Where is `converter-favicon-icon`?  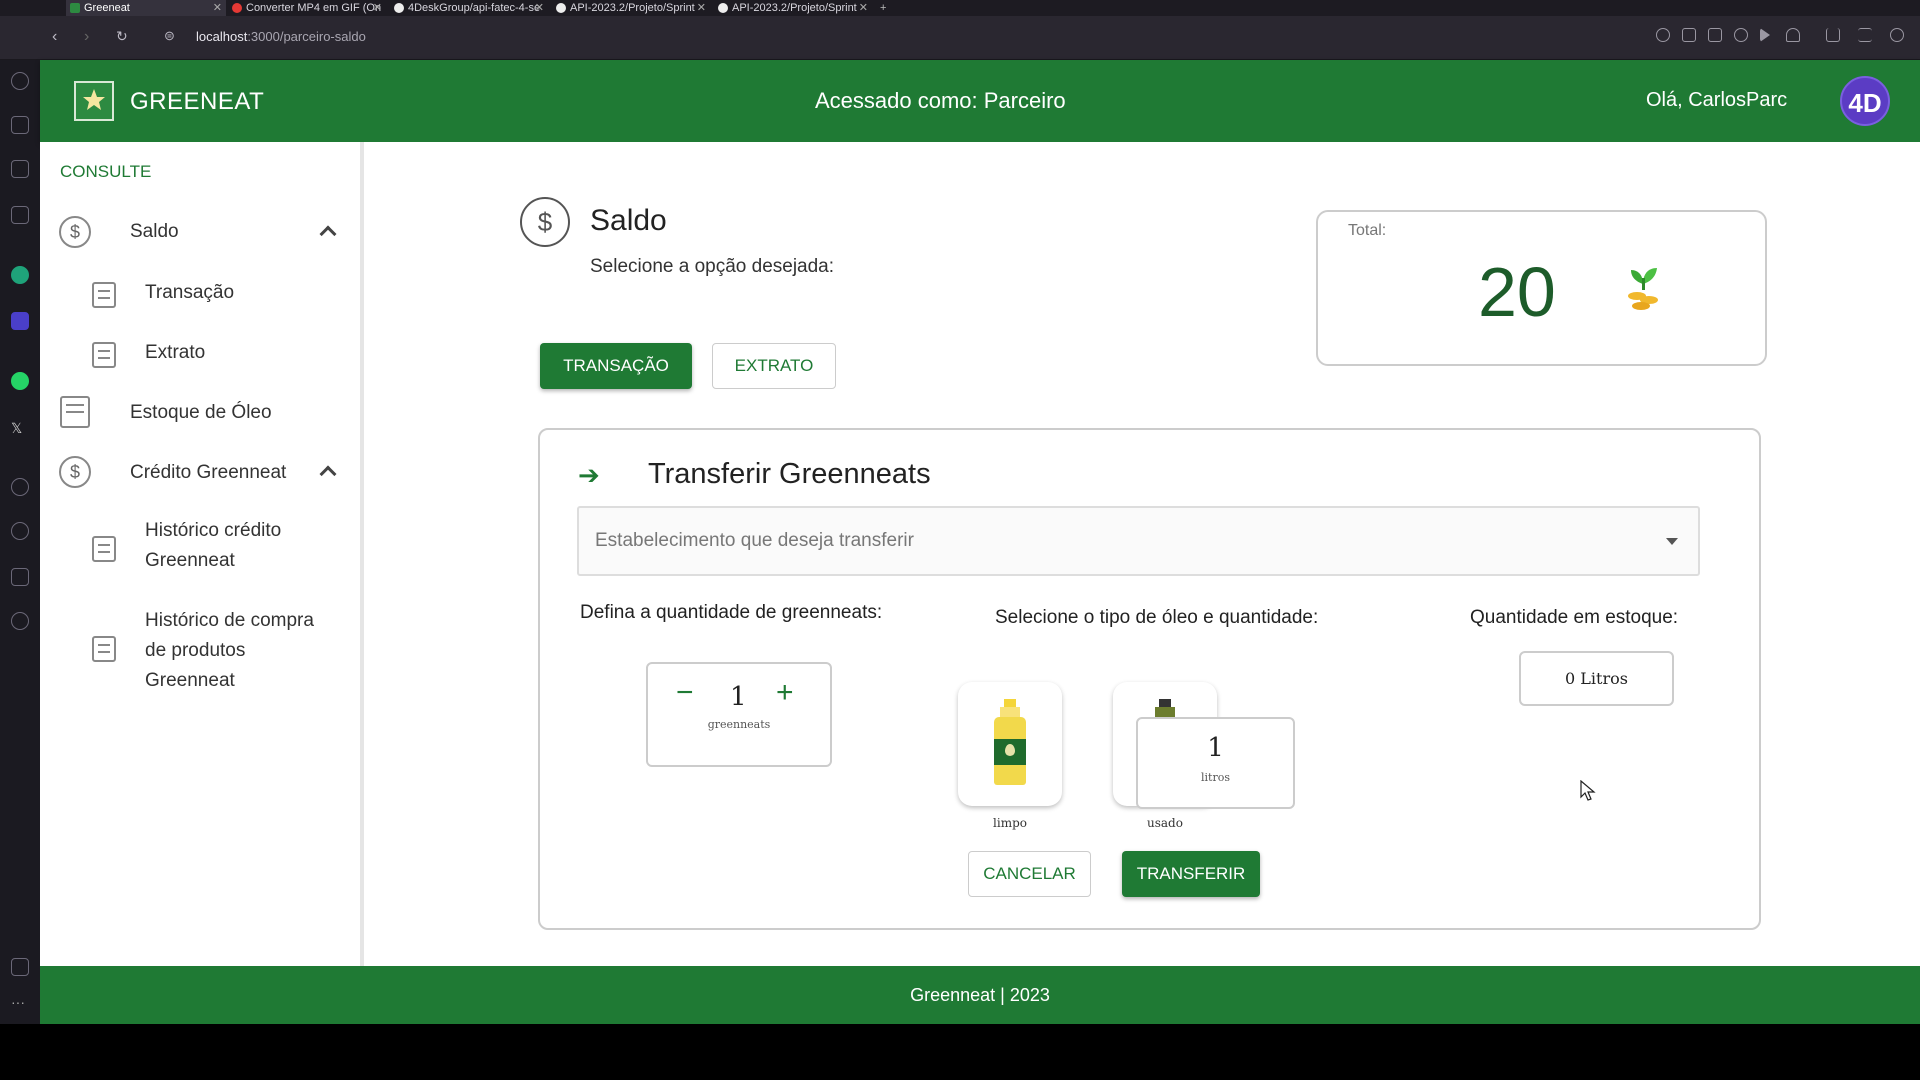
converter-favicon-icon is located at coordinates (237, 8).